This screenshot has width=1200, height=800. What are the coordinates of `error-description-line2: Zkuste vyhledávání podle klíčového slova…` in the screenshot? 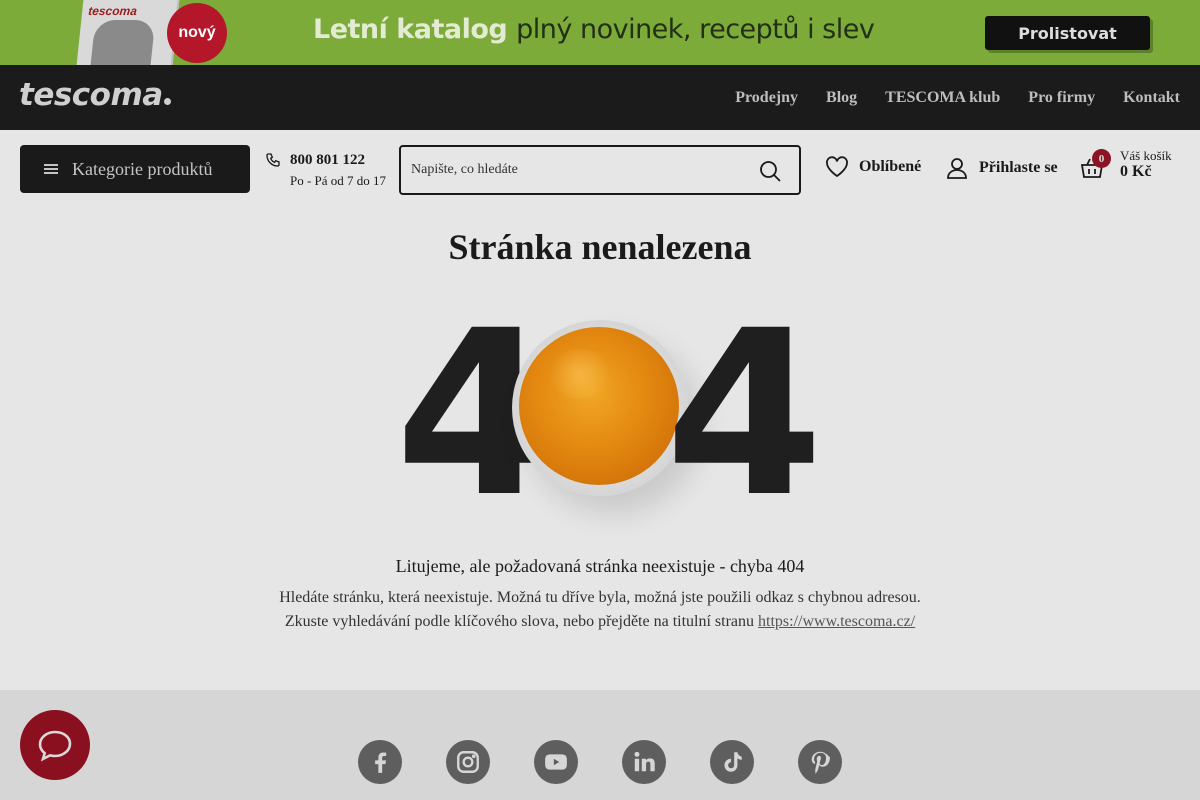 It's located at (600, 622).